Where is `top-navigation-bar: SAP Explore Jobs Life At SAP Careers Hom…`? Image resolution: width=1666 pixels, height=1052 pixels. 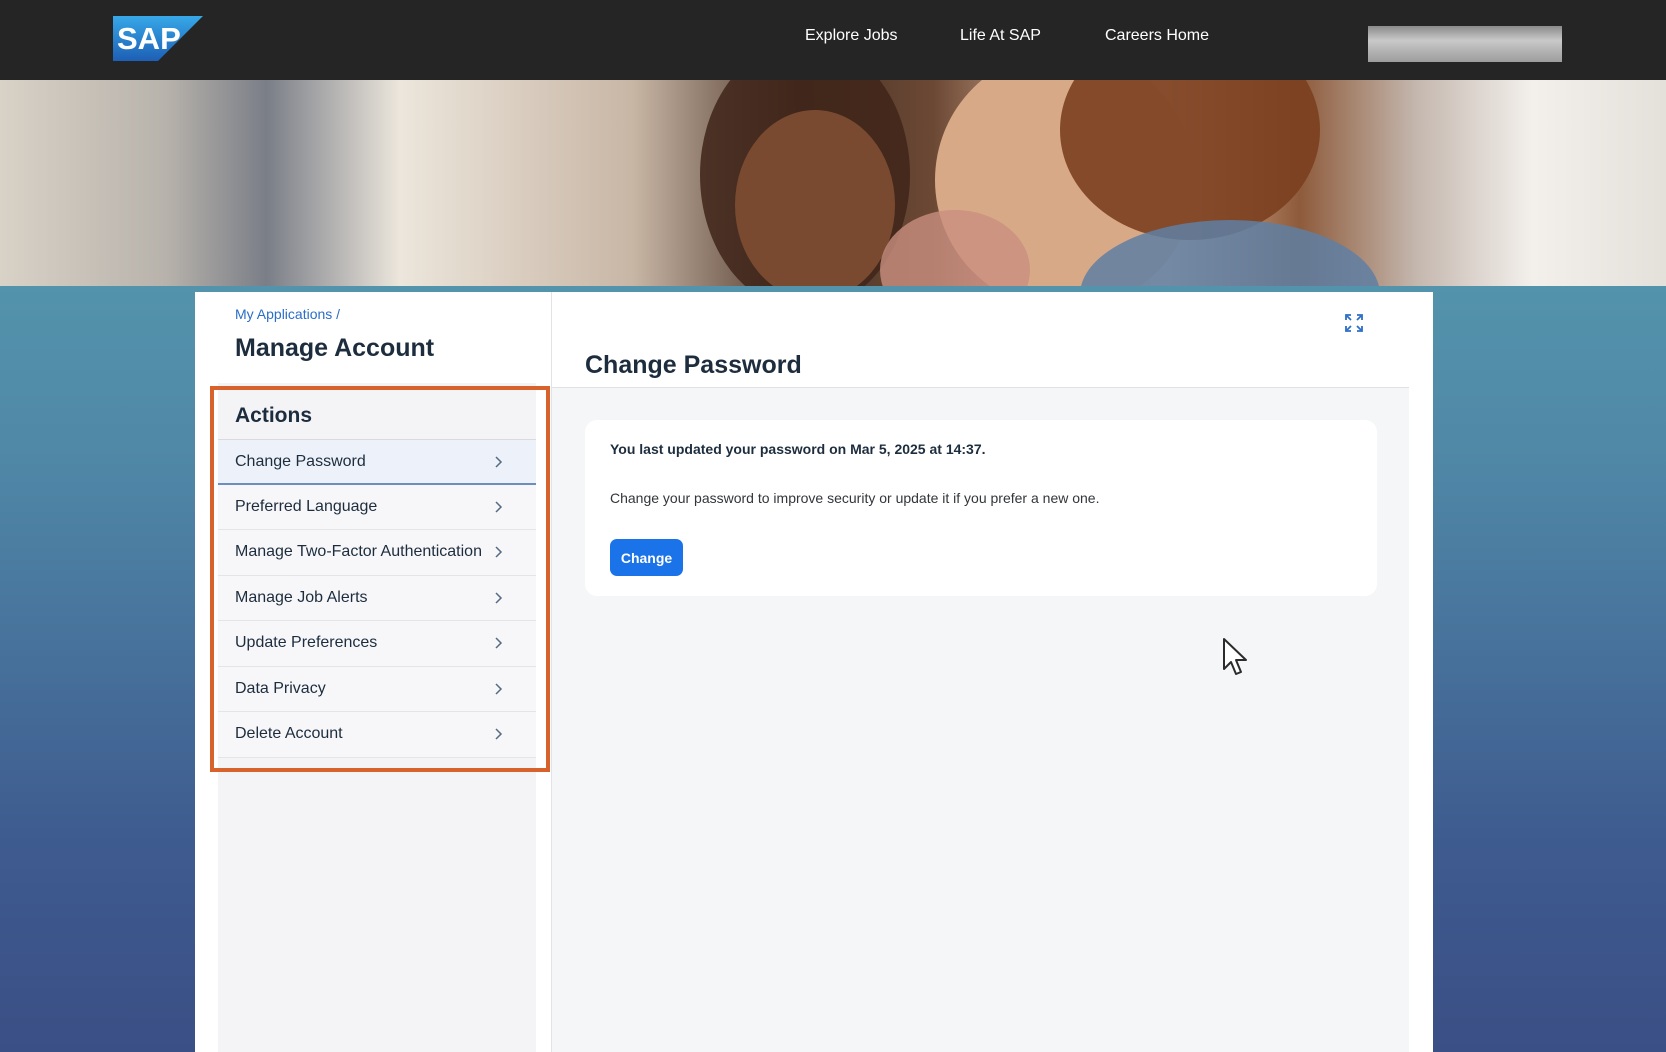
top-navigation-bar: SAP Explore Jobs Life At SAP Careers Hom… is located at coordinates (833, 40).